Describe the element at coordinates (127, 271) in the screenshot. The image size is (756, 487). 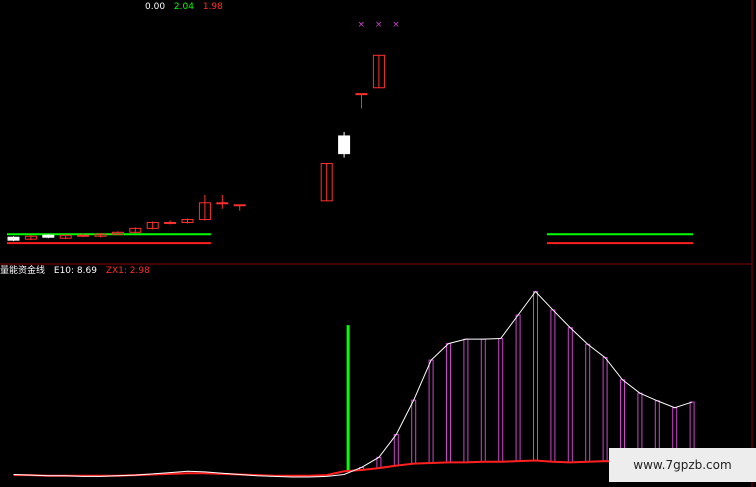
I see `indicator-zx1: ZX1: 2.98` at that location.